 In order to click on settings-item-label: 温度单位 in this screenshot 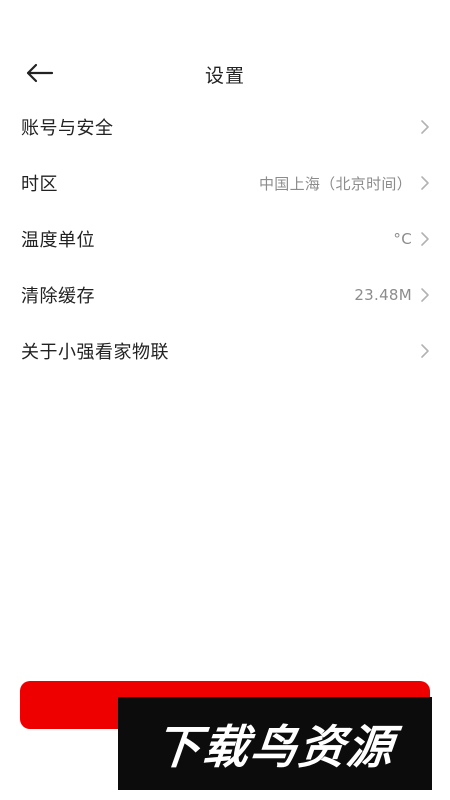, I will do `click(58, 240)`.